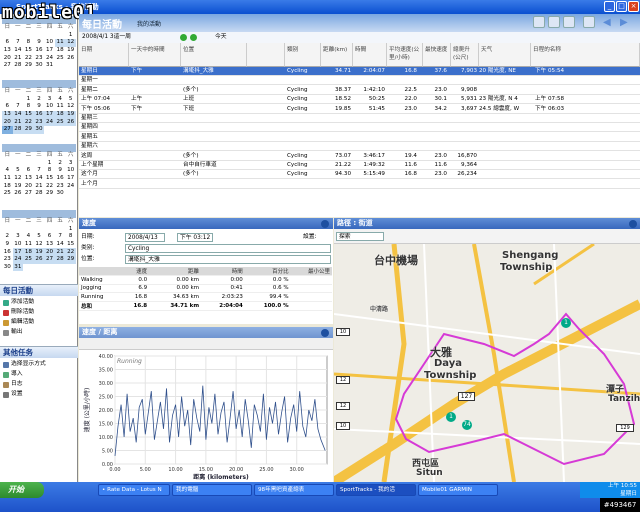  What do you see at coordinates (359, 147) in the screenshot?
I see `table-row: 星期六` at bounding box center [359, 147].